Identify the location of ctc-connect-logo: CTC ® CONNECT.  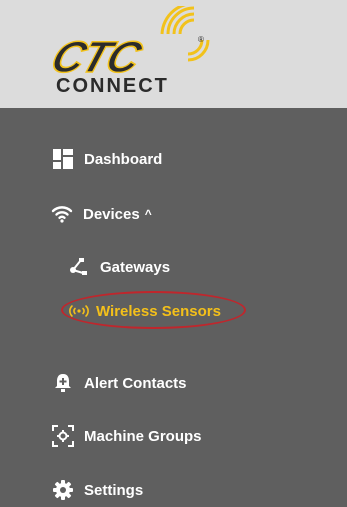
(130, 51).